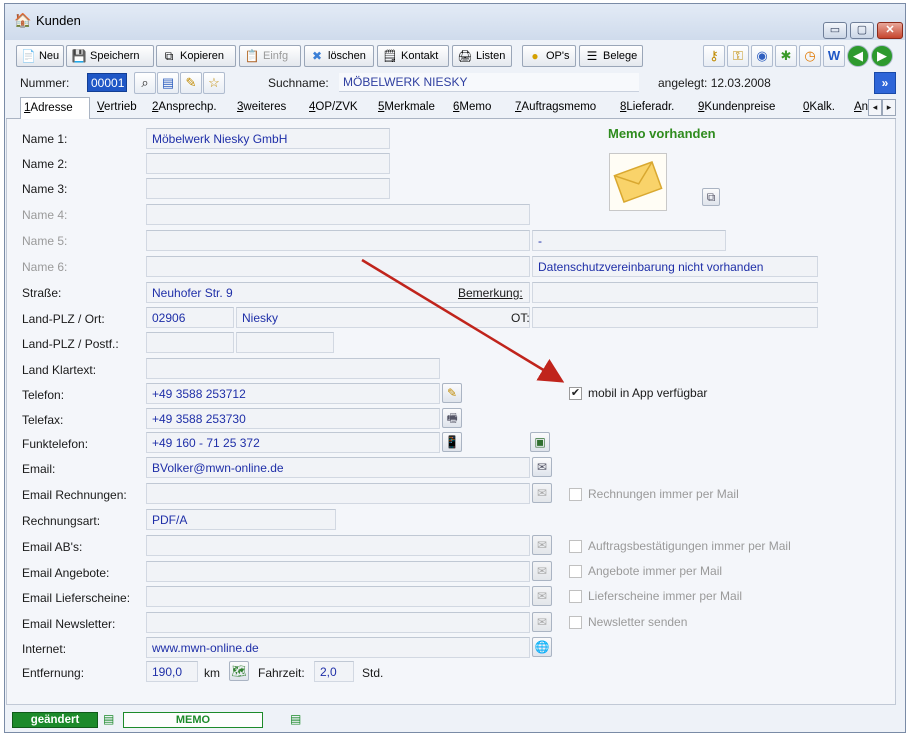  I want to click on changed-status-badge: geändert, so click(55, 720).